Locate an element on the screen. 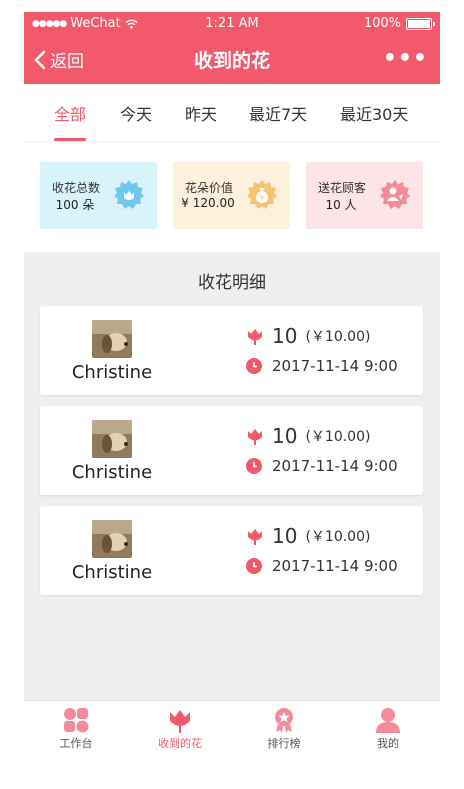  tab-ranking: 排行榜 is located at coordinates (284, 729).